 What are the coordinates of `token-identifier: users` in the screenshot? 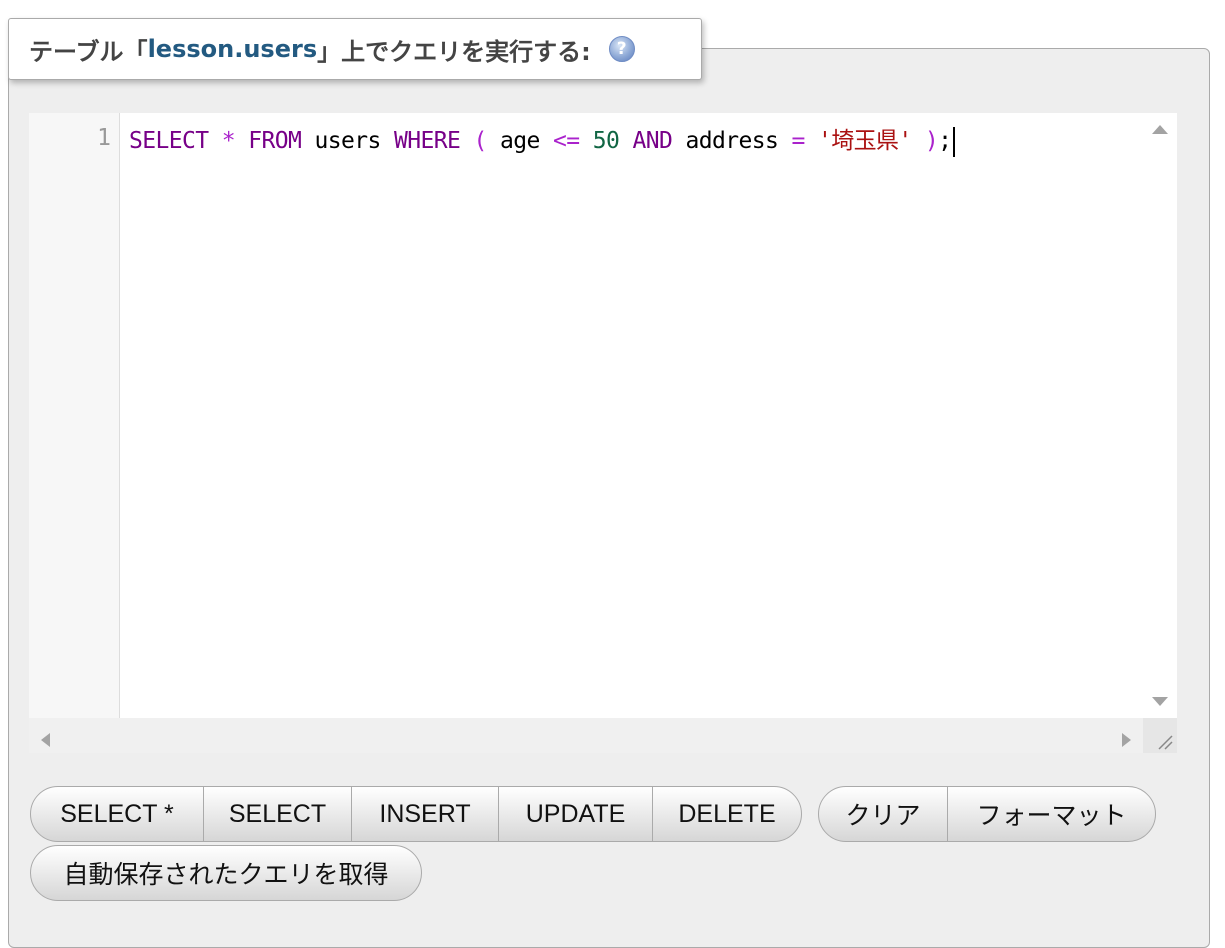 It's located at (347, 141).